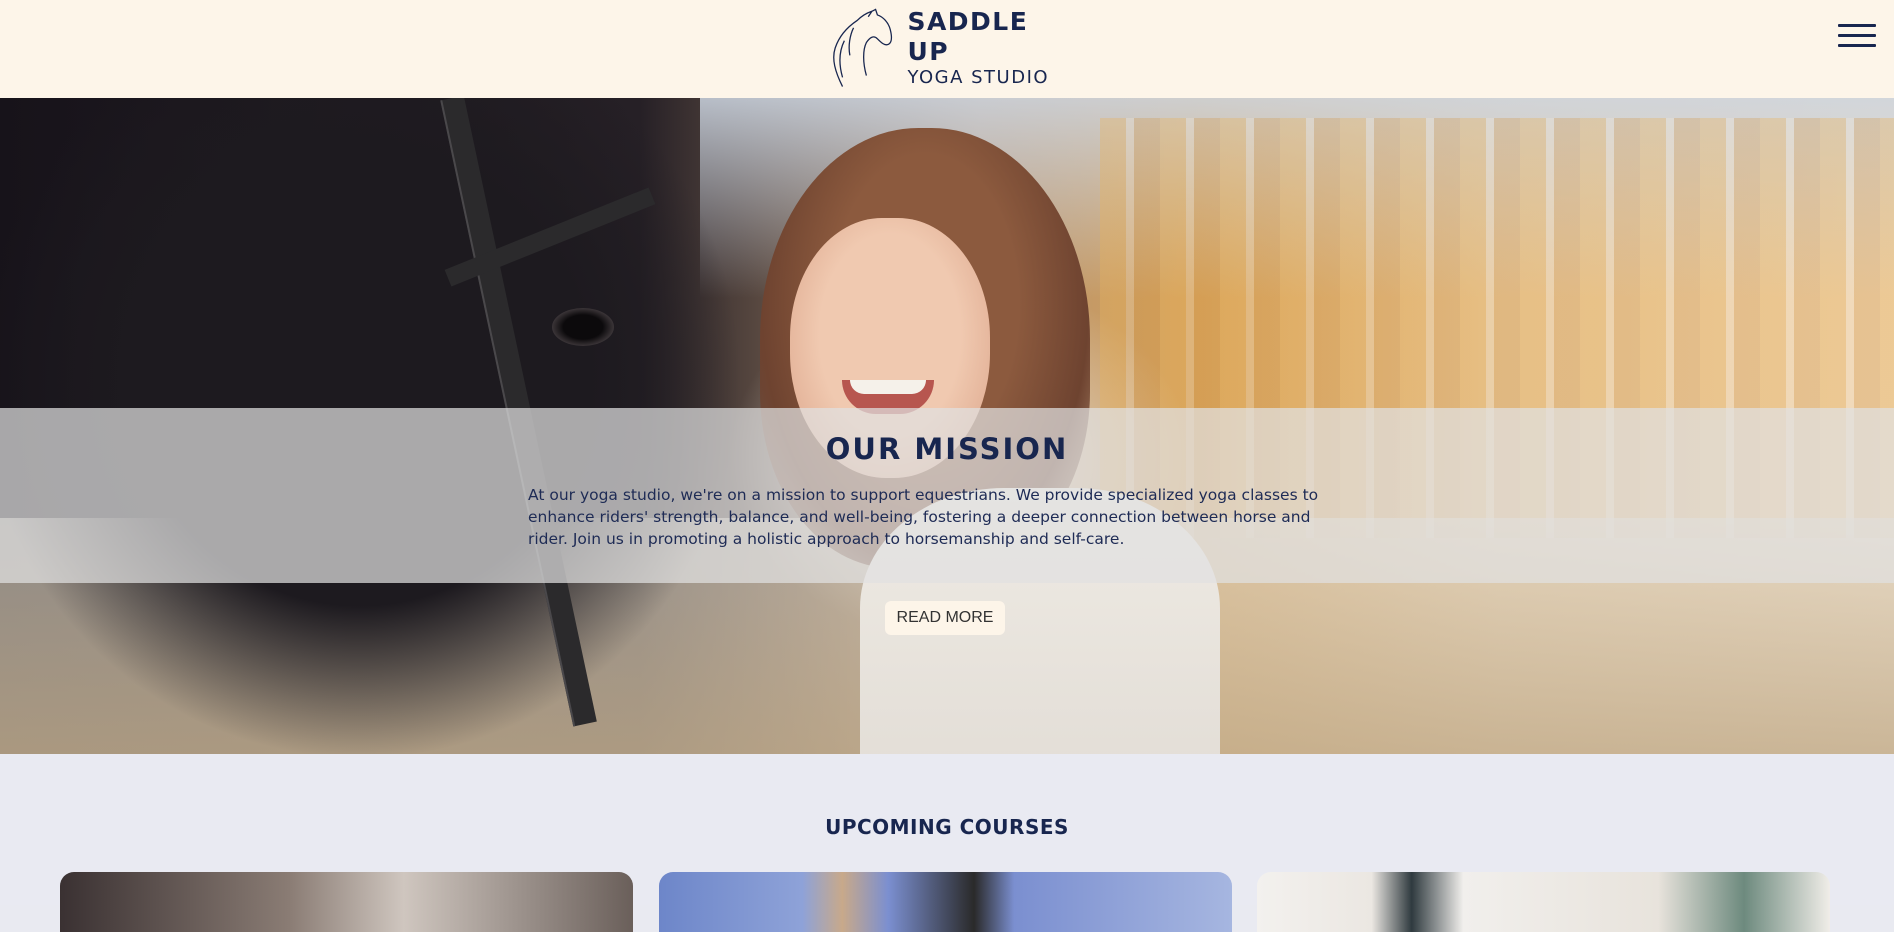  Describe the element at coordinates (583, 327) in the screenshot. I see `horse-eye` at that location.